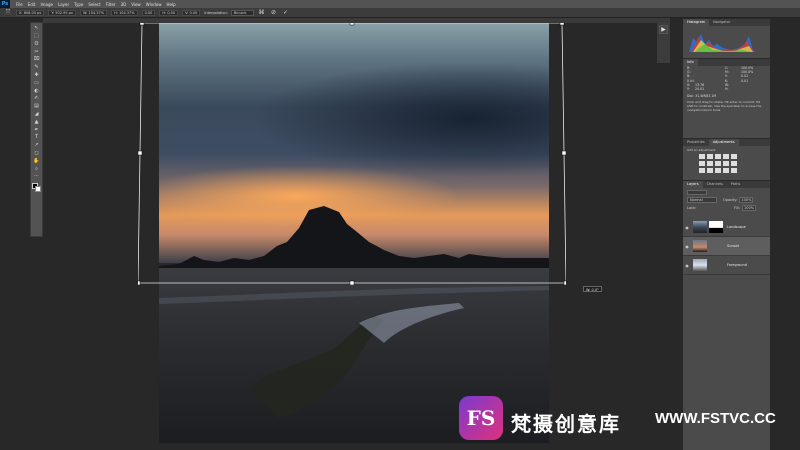 The width and height of the screenshot is (800, 450). What do you see at coordinates (36, 67) in the screenshot?
I see `eyedropper-tool-icon: ✎` at bounding box center [36, 67].